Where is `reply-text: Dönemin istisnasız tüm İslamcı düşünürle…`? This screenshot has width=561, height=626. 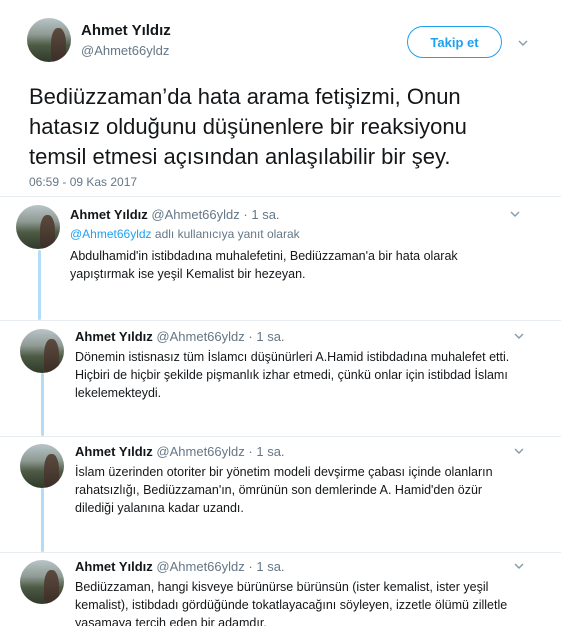 reply-text: Dönemin istisnasız tüm İslamcı düşünürle… is located at coordinates (292, 375).